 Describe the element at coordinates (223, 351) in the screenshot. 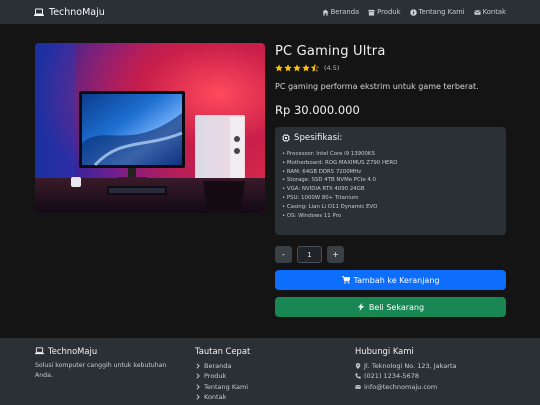

I see `footer-quick-links-title: Tautan Cepat` at that location.